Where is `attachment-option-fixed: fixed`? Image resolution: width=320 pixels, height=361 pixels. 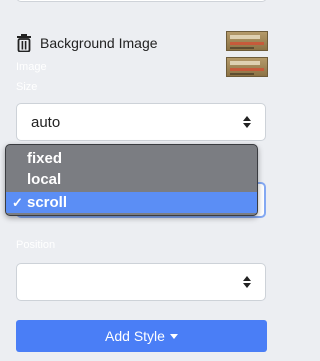
attachment-option-fixed: fixed is located at coordinates (131, 158).